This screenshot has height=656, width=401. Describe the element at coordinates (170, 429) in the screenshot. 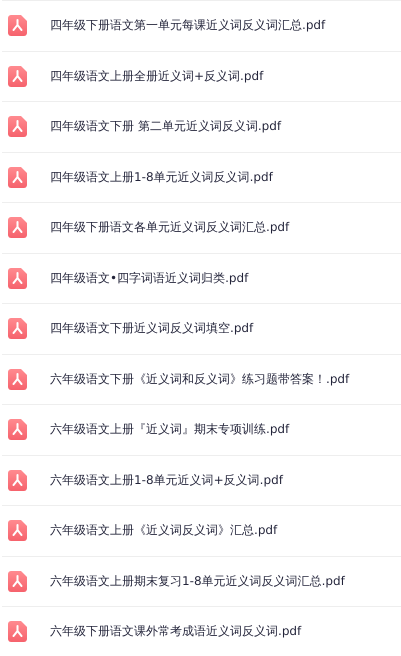

I see `file-name: 六年级语文上册『近义词』期末专项训练.pdf` at that location.